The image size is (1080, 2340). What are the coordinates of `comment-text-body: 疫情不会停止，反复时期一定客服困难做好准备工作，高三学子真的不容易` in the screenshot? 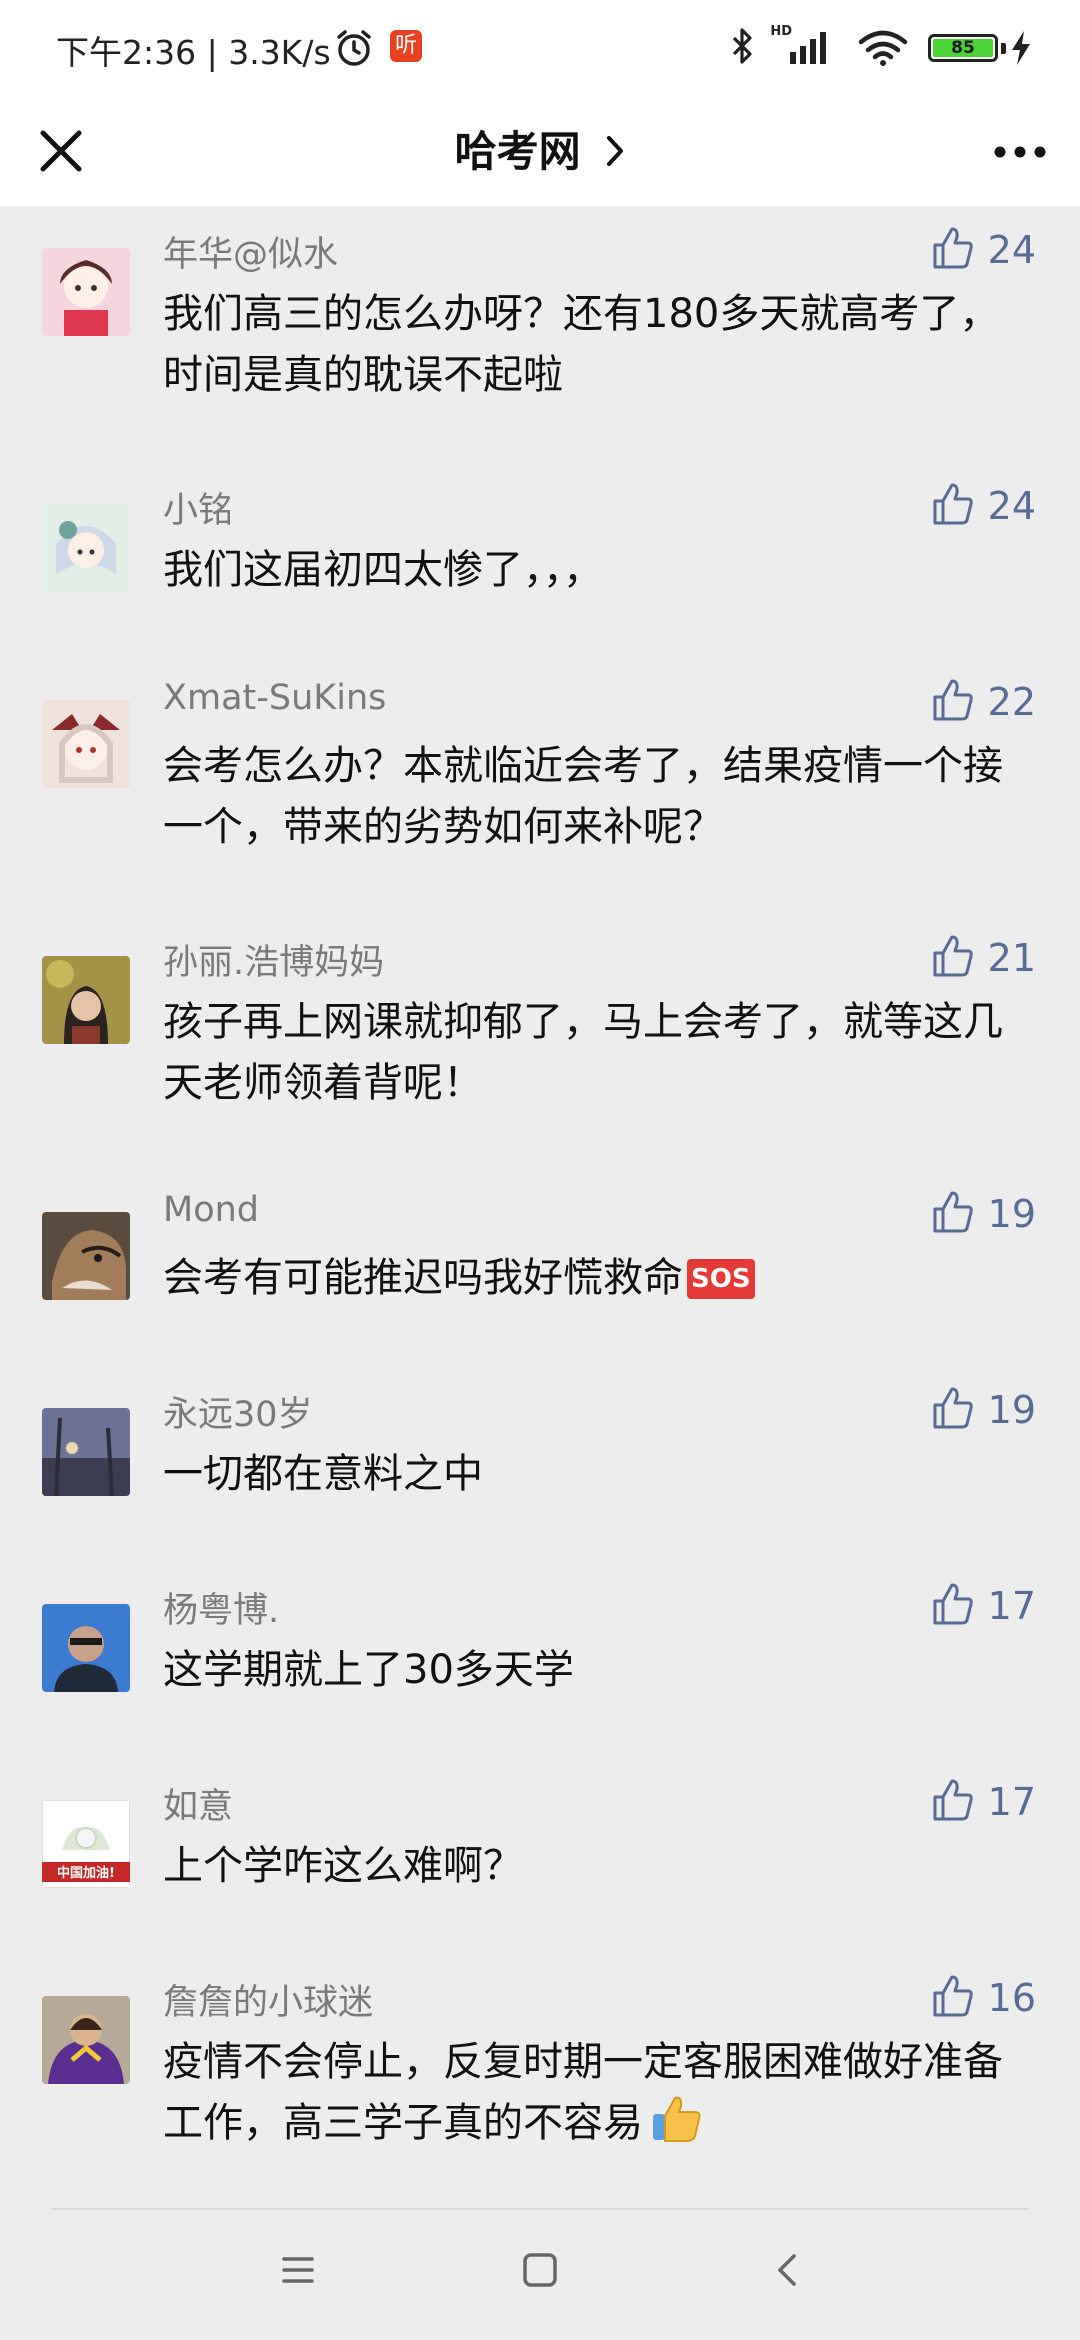 It's located at (583, 2092).